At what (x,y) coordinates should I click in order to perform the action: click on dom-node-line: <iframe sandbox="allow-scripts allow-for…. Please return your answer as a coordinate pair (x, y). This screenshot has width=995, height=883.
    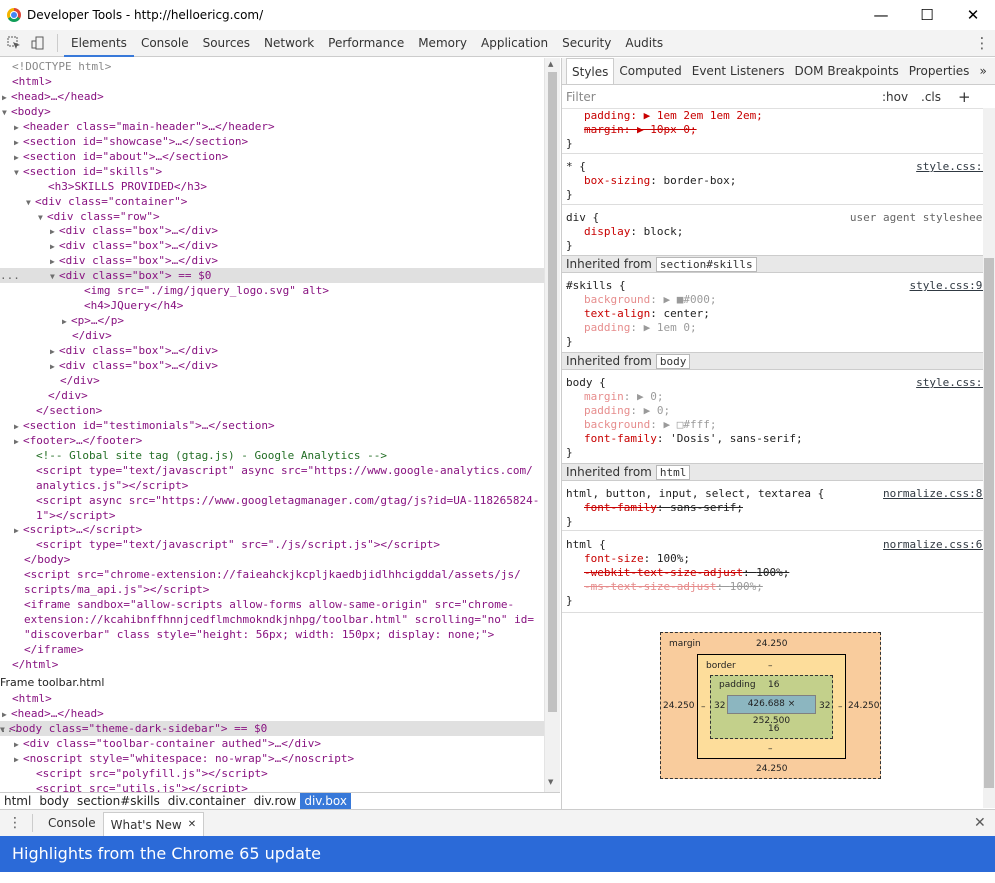
    Looking at the image, I should click on (272, 604).